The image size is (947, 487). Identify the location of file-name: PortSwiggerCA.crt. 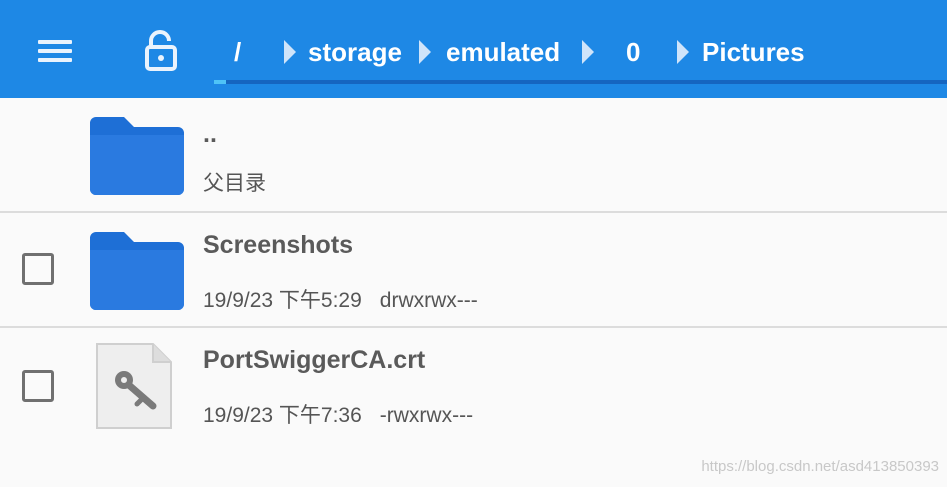
(314, 360).